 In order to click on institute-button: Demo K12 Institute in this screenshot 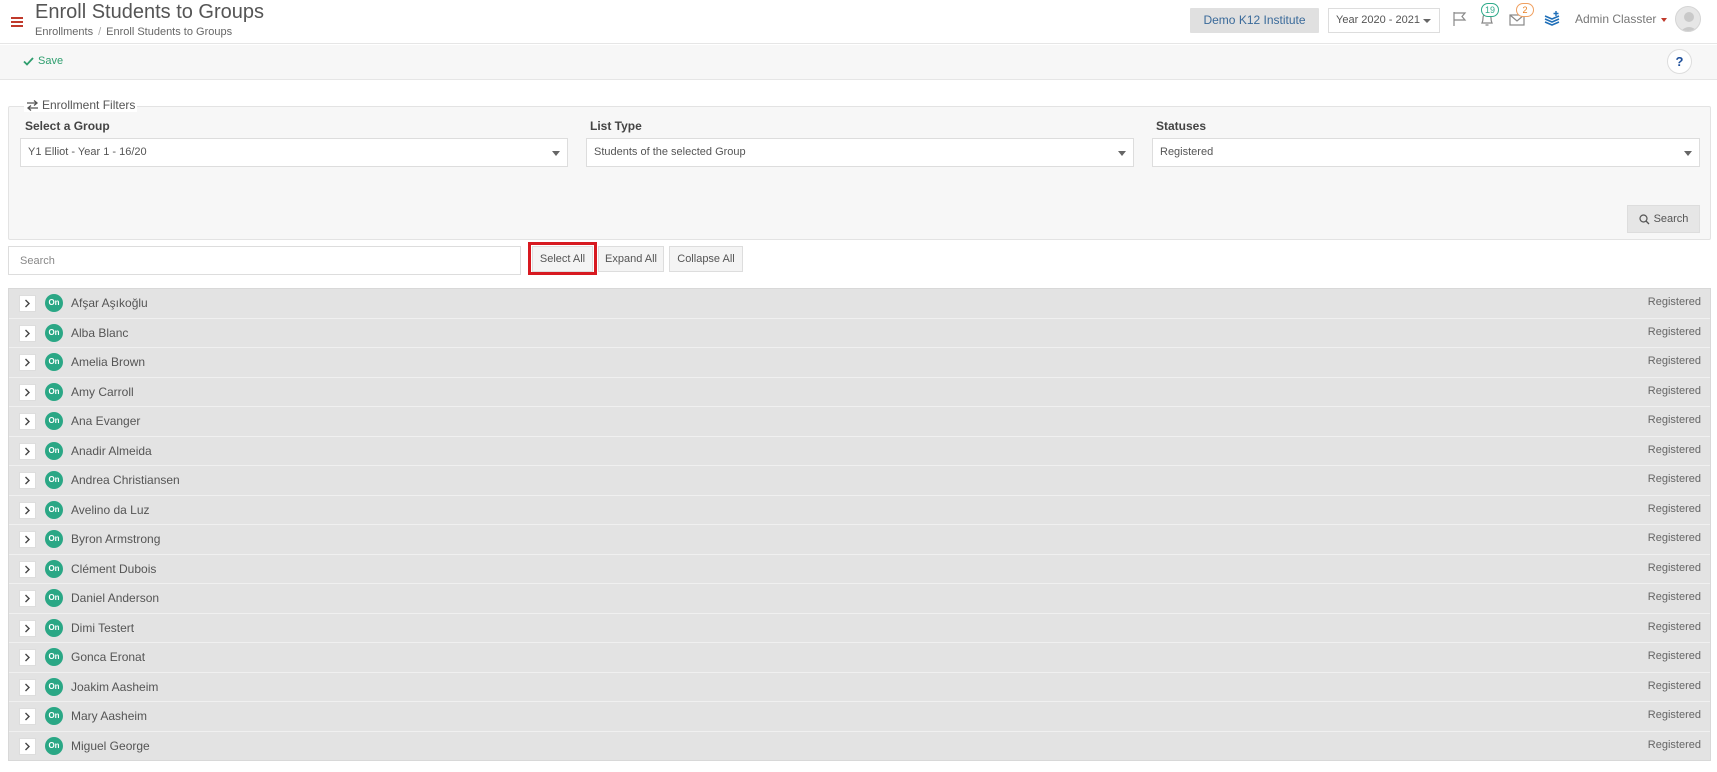, I will do `click(1254, 20)`.